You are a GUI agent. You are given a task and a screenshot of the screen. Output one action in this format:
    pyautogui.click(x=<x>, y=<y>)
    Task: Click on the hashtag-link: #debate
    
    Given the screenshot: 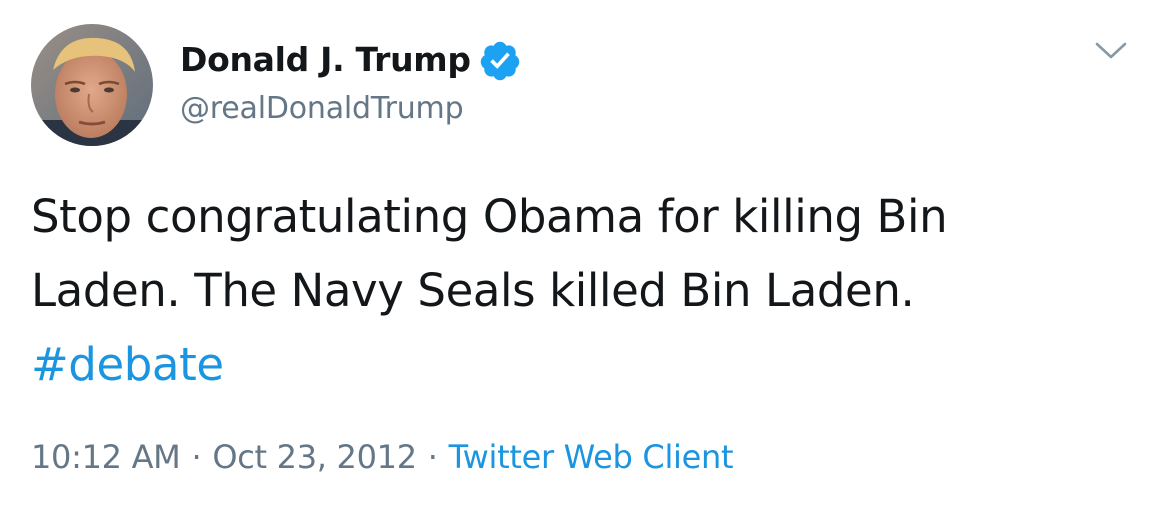 What is the action you would take?
    pyautogui.click(x=586, y=365)
    